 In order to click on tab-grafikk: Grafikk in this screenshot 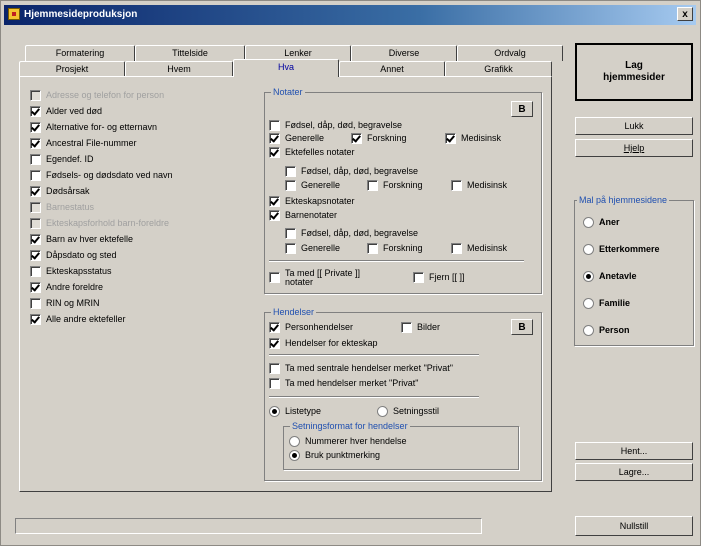, I will do `click(498, 69)`.